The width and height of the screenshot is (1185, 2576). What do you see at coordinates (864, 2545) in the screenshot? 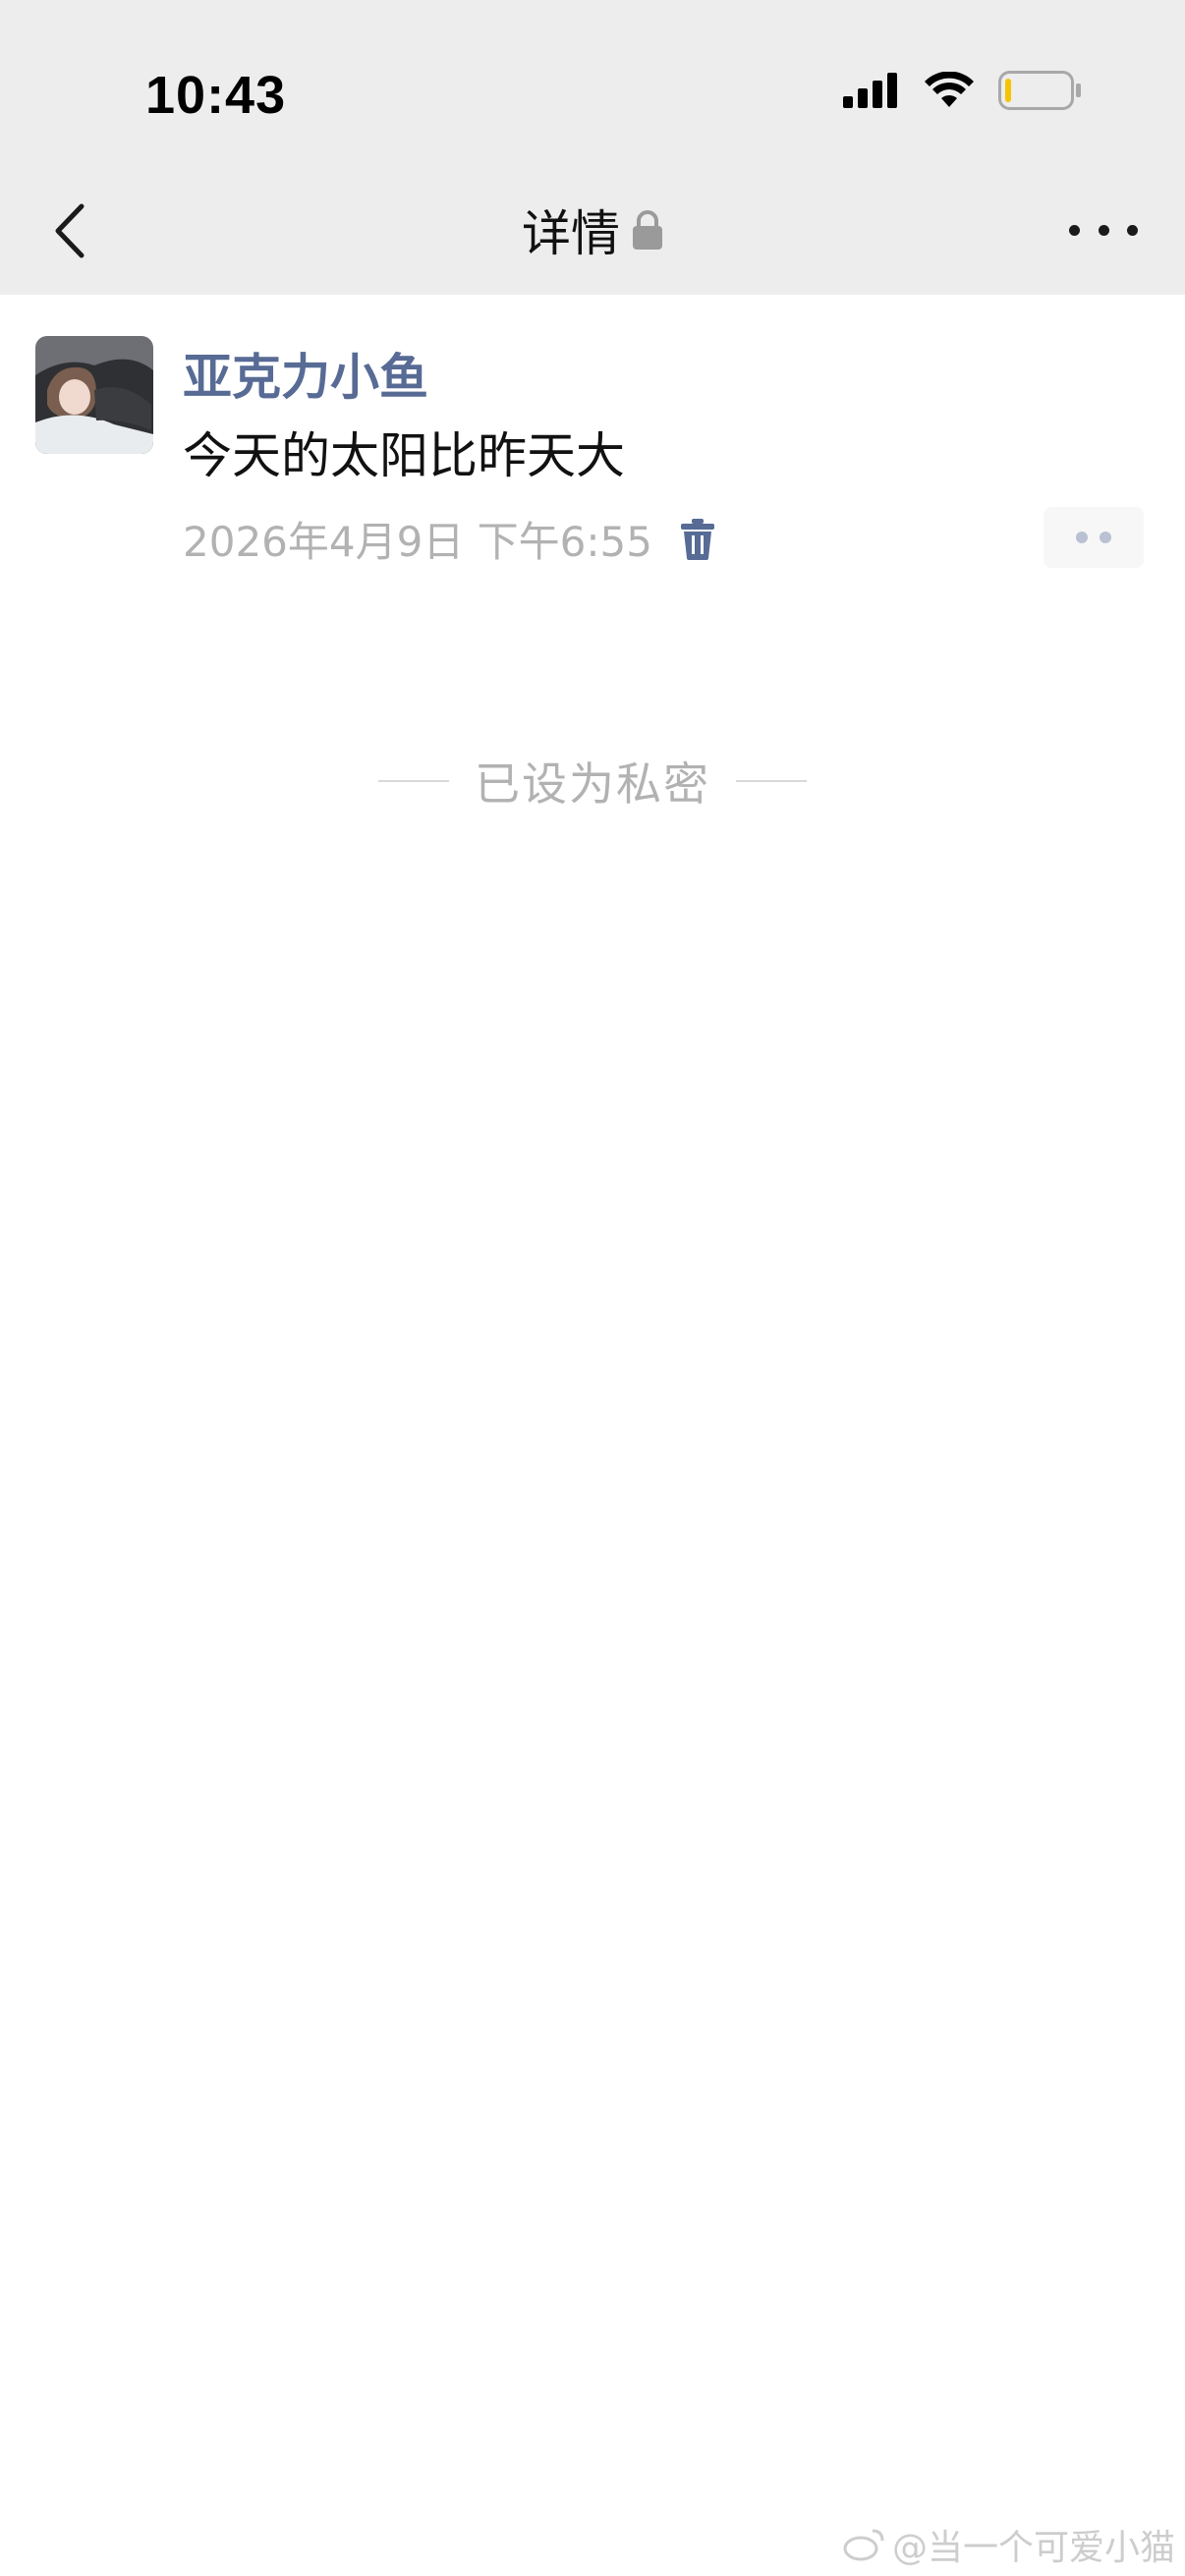
I see `weibo-logo-icon` at bounding box center [864, 2545].